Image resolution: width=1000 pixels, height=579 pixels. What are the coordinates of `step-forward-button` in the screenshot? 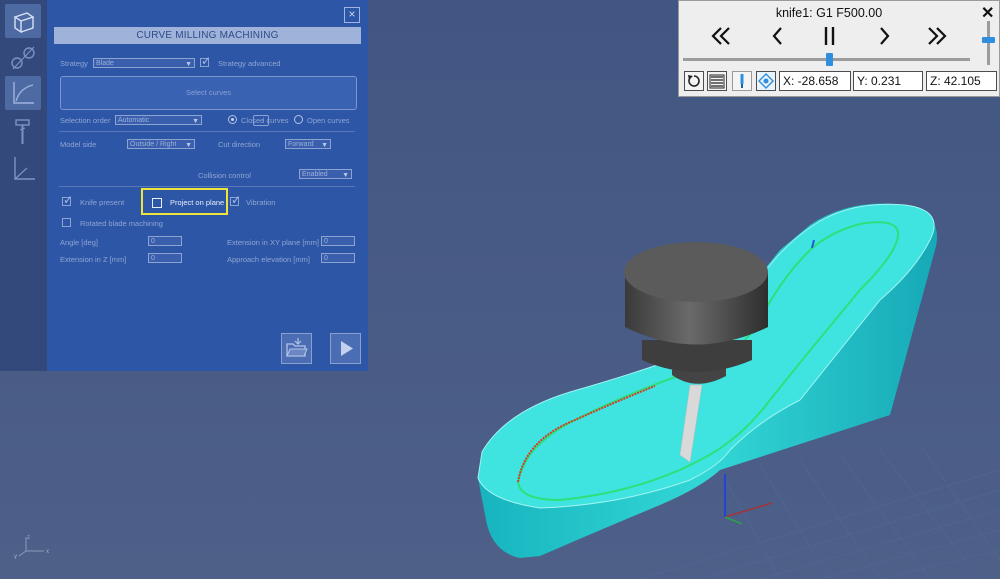 It's located at (884, 36).